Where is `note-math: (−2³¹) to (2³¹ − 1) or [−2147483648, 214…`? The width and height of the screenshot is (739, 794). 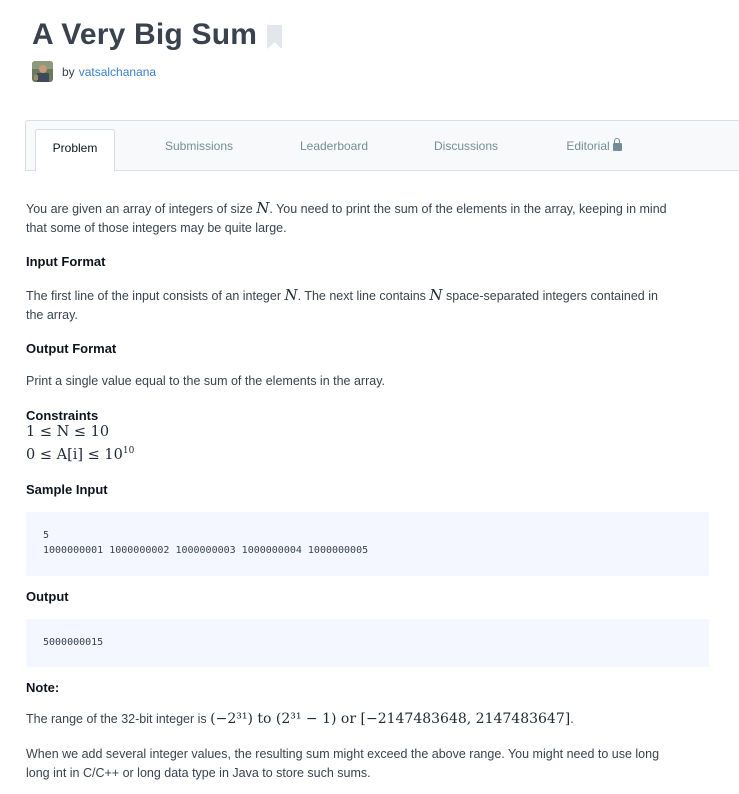 note-math: (−2³¹) to (2³¹ − 1) or [−2147483648, 214… is located at coordinates (390, 719).